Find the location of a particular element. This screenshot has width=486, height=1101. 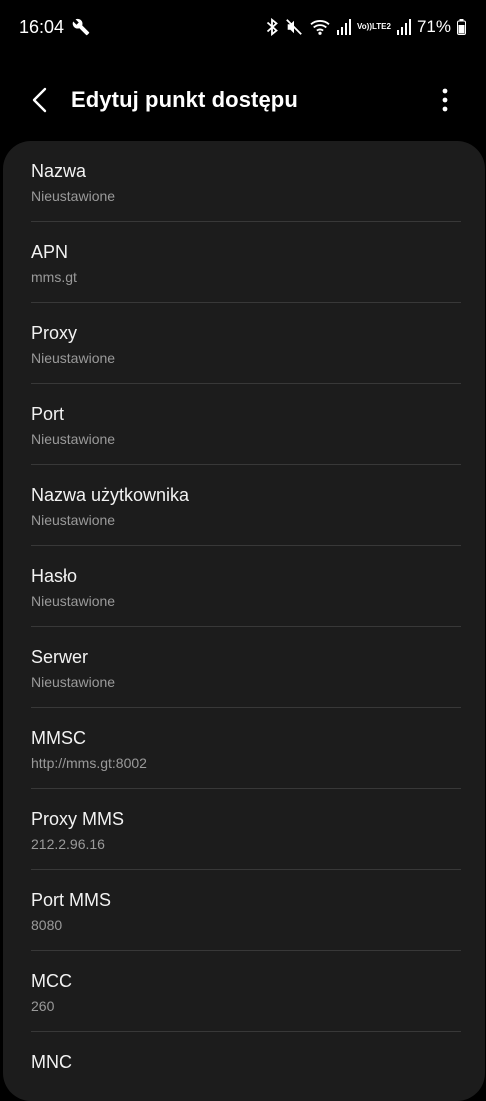

volte-label: Vo)) is located at coordinates (364, 26).